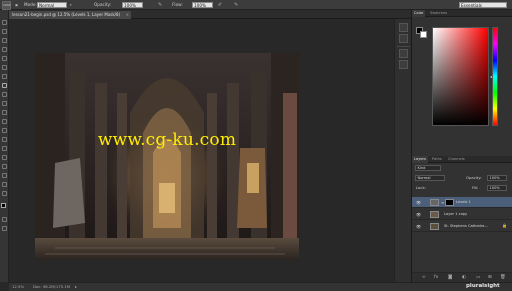 The height and width of the screenshot is (291, 512). What do you see at coordinates (497, 188) in the screenshot?
I see `fill-field: 100%` at bounding box center [497, 188].